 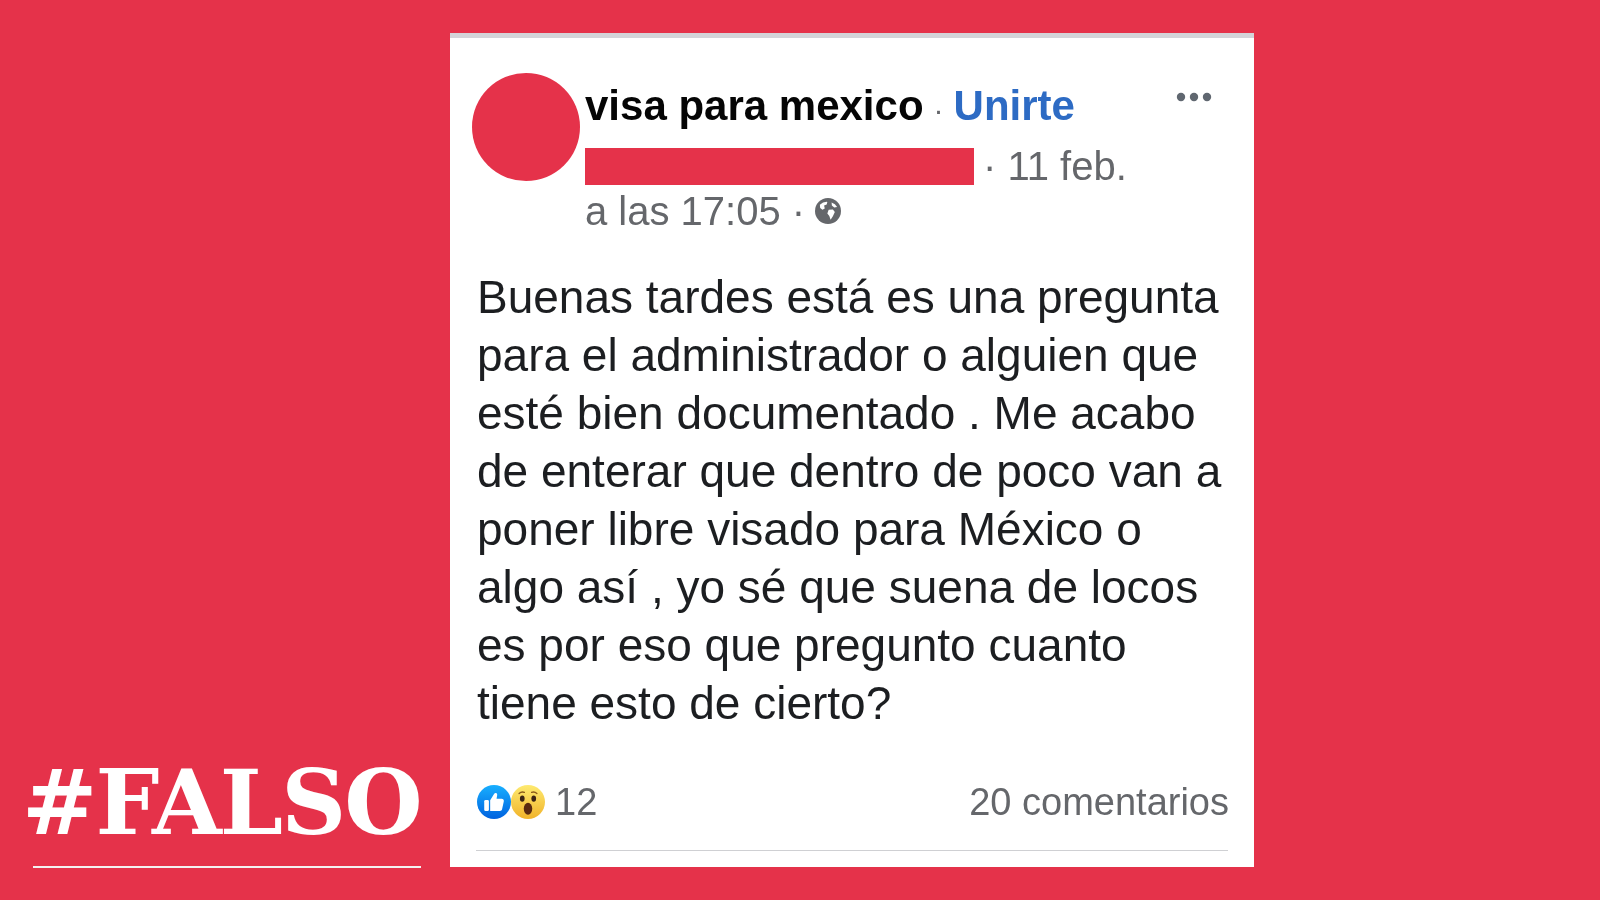 I want to click on thumbs-up-icon, so click(x=494, y=802).